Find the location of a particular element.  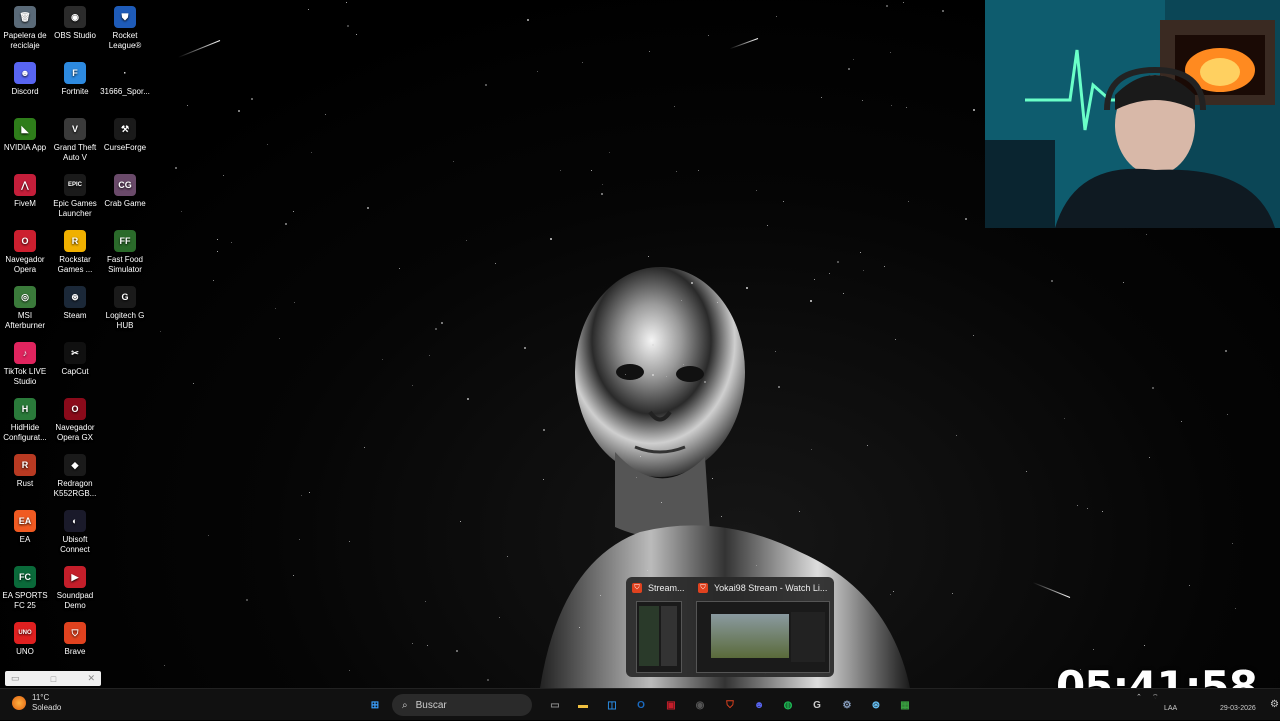

desktop-icon: ◎ MSI Afterburner is located at coordinates (25, 308).